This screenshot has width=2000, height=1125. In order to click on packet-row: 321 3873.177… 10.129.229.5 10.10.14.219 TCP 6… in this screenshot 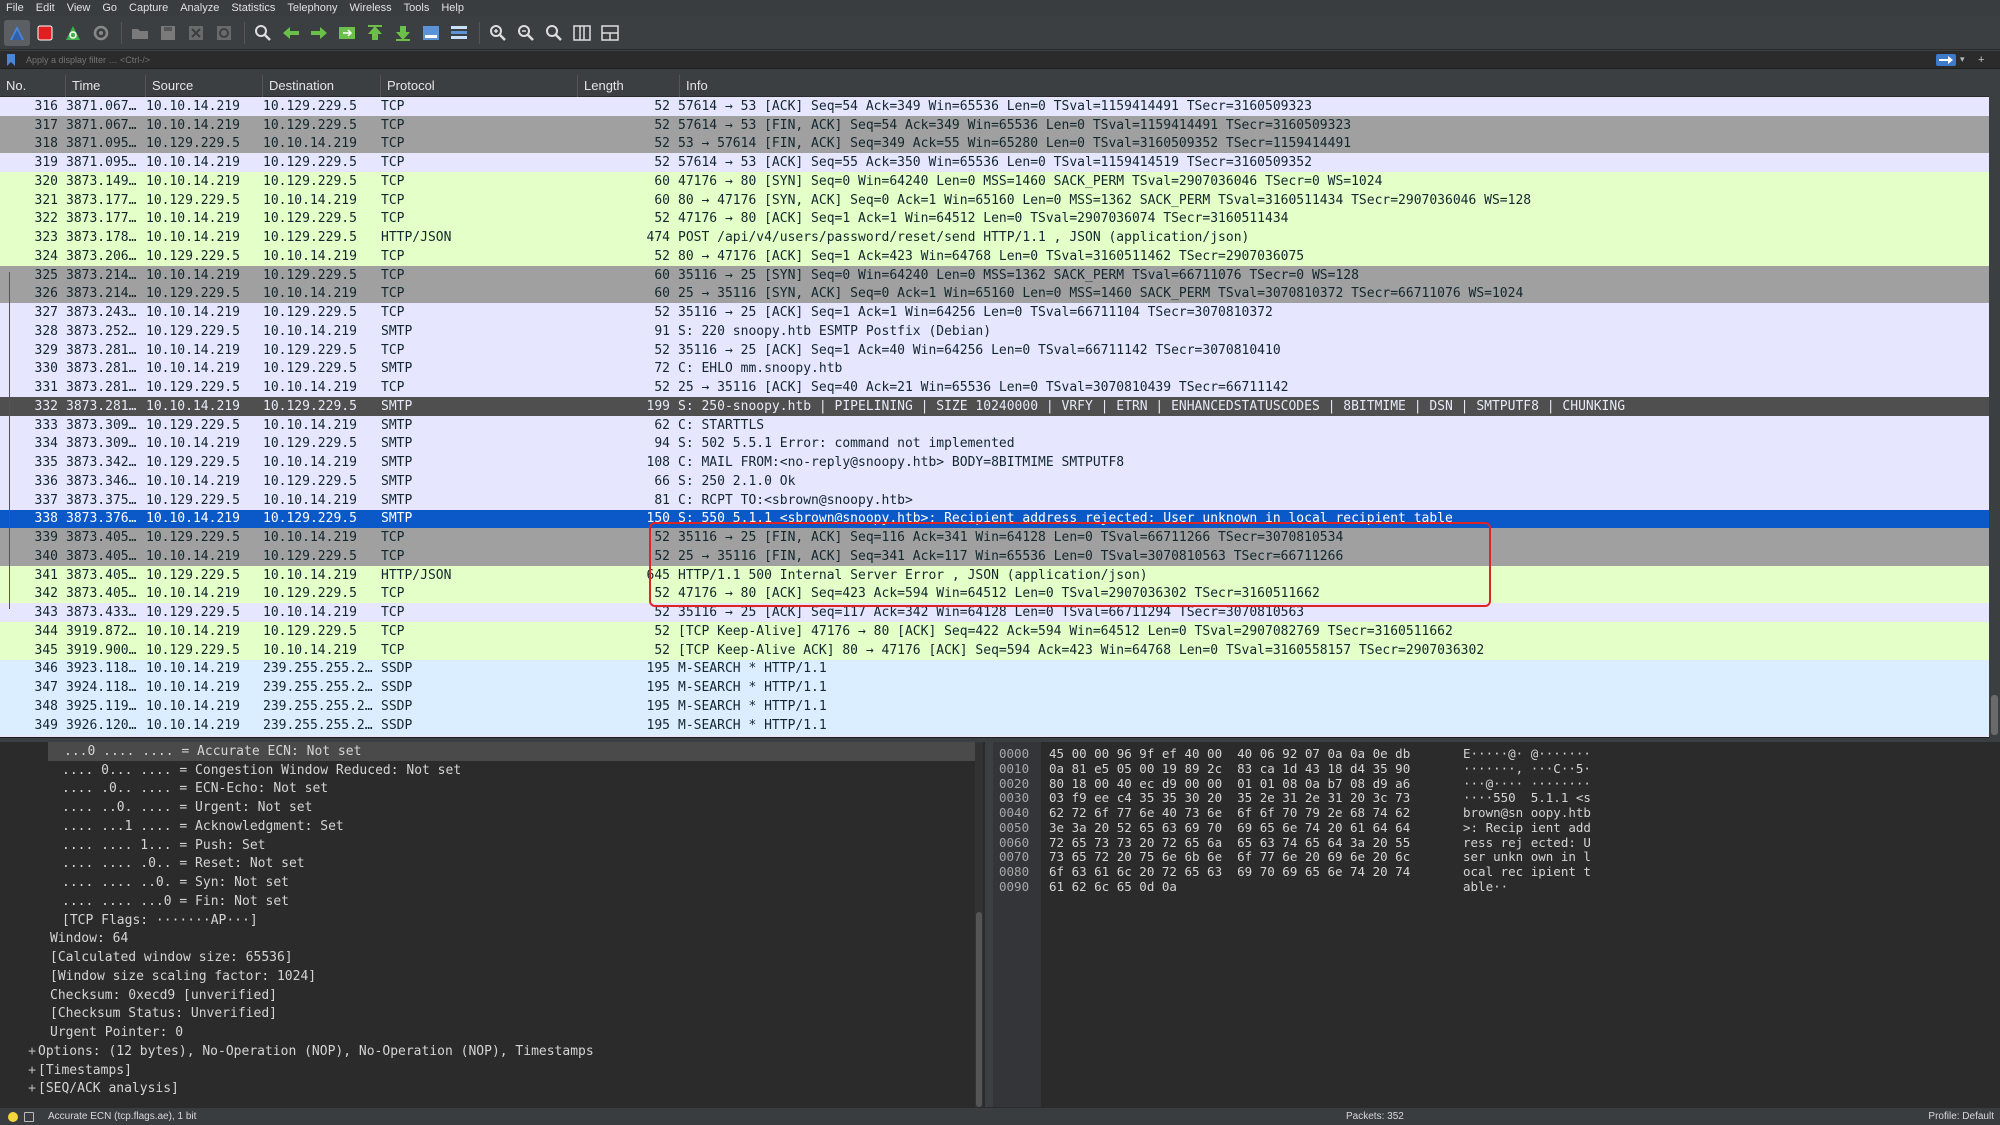, I will do `click(994, 200)`.